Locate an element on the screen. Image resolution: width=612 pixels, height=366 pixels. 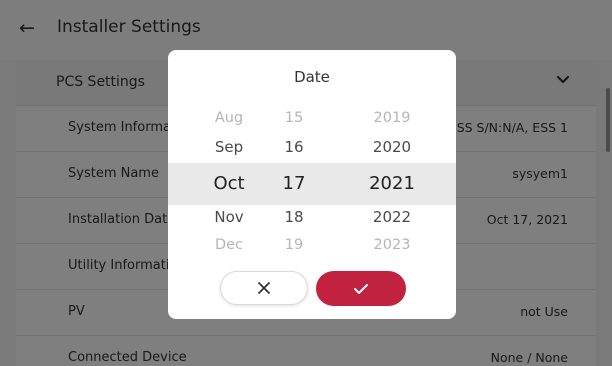
confirm-button is located at coordinates (361, 288).